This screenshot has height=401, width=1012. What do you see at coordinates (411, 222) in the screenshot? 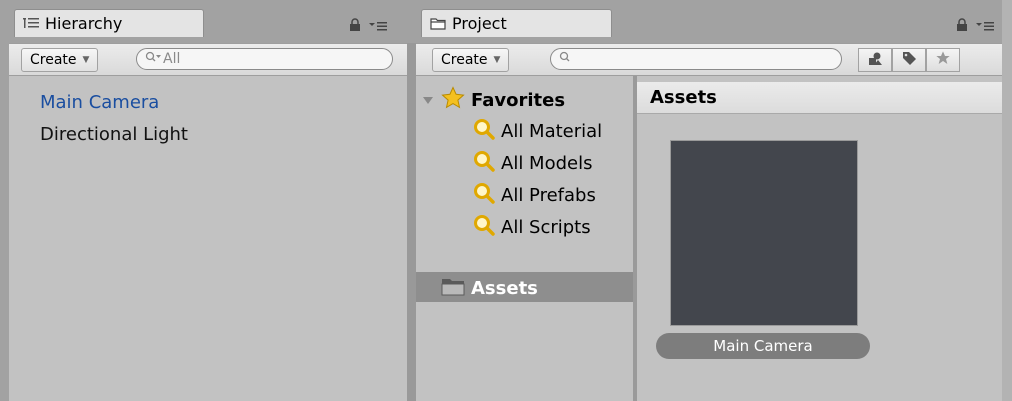
I see `panel-divider` at bounding box center [411, 222].